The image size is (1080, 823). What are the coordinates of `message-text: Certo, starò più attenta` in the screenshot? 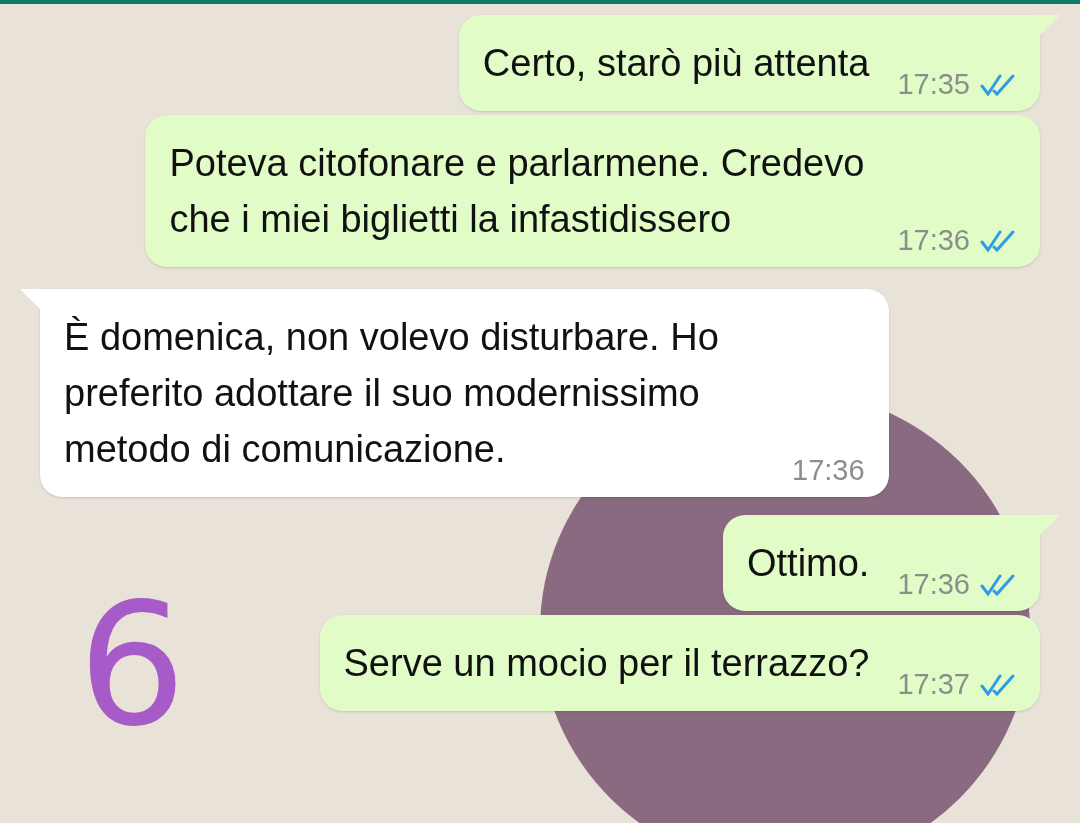 It's located at (676, 63).